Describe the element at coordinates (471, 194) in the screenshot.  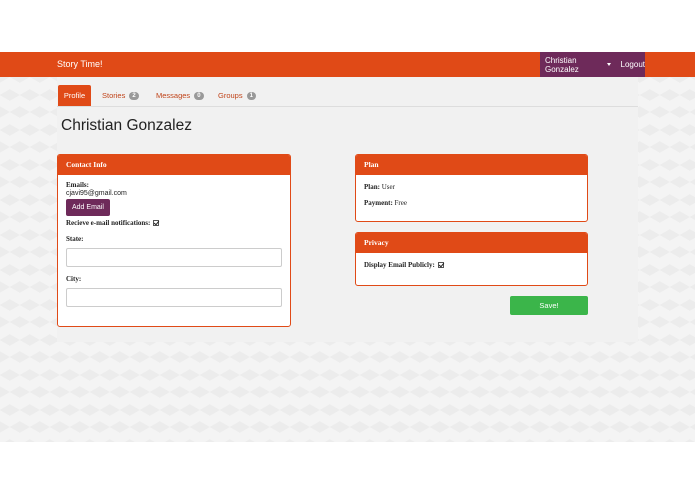
I see `panel-body: Plan: User Payment: Free` at that location.